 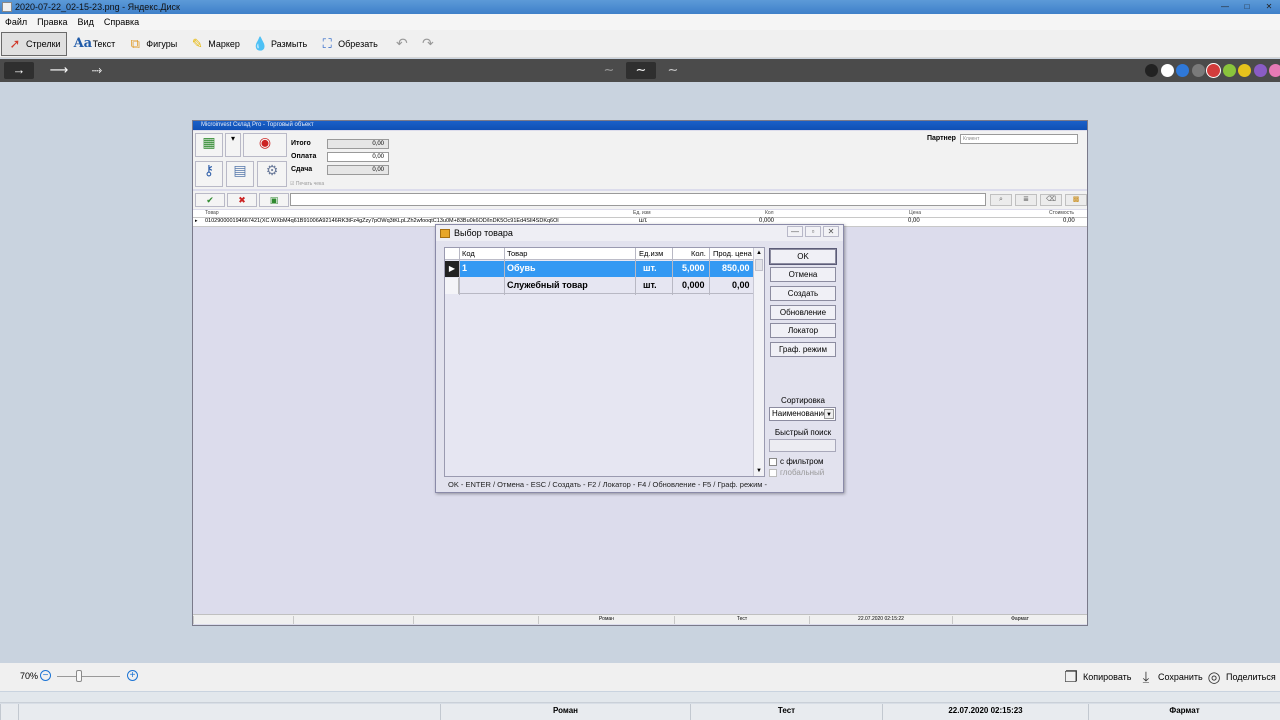 I want to click on thickness-thick: ∼, so click(x=673, y=70).